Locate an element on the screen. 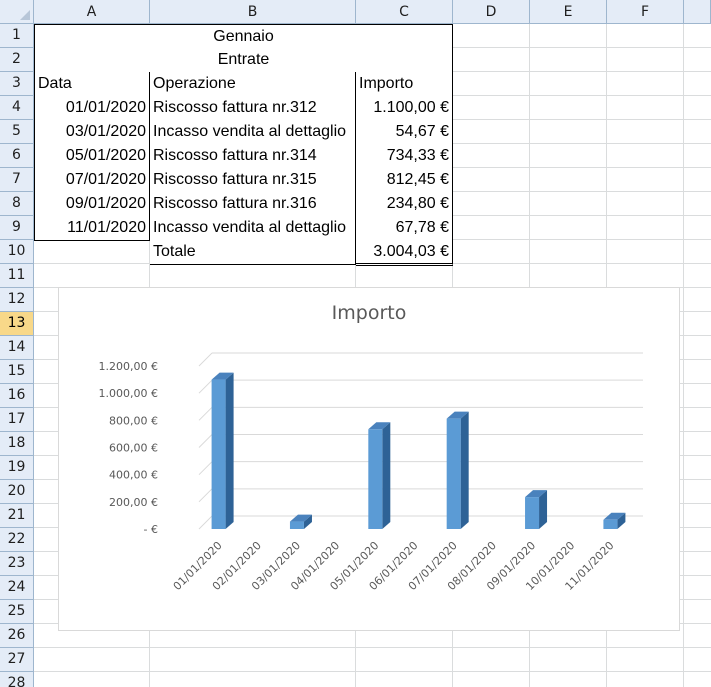 This screenshot has width=711, height=687. cell-amount: 812,45 € is located at coordinates (404, 180).